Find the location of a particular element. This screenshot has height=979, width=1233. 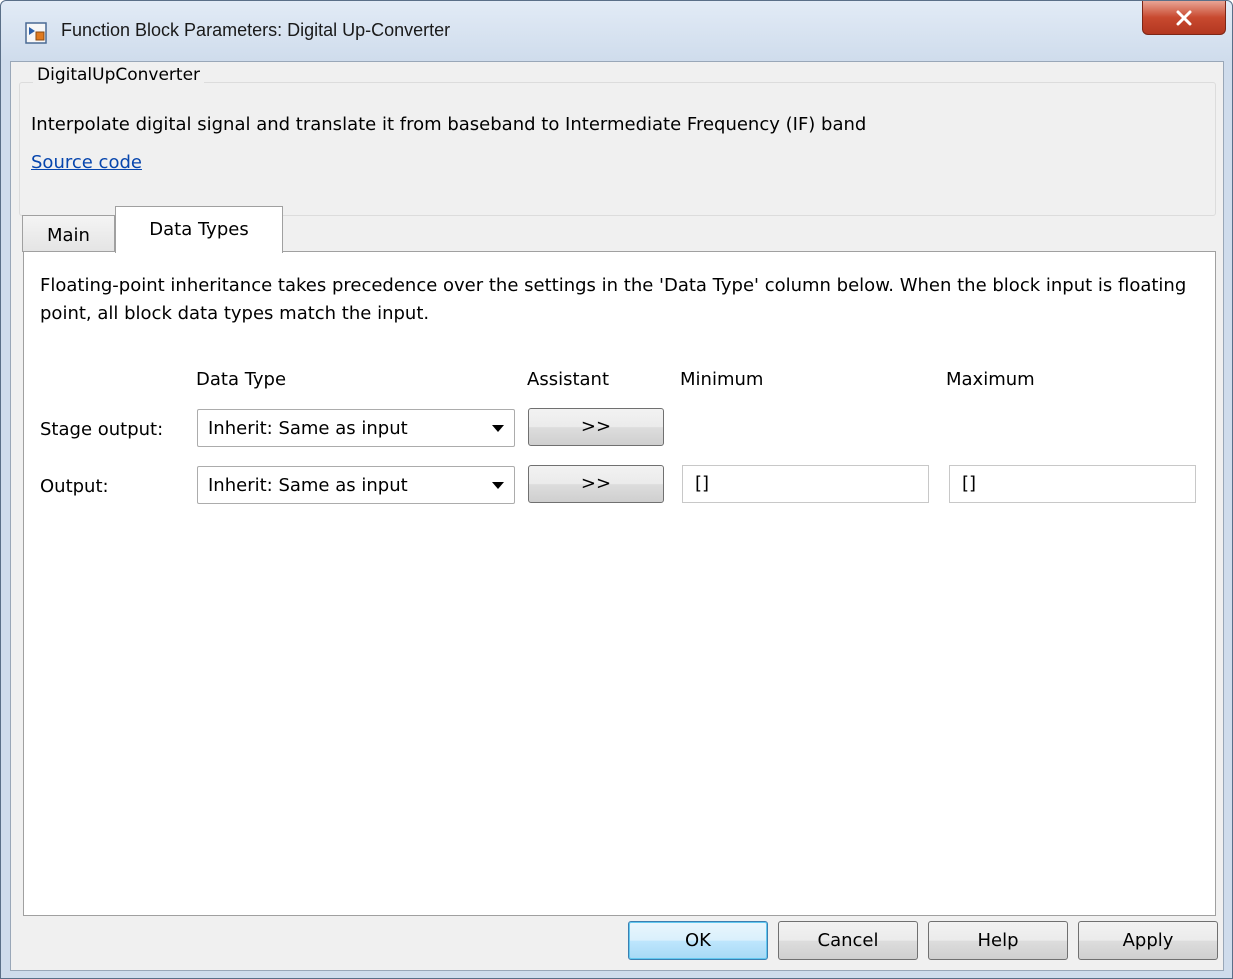

output-assistant-button: >> is located at coordinates (596, 484).